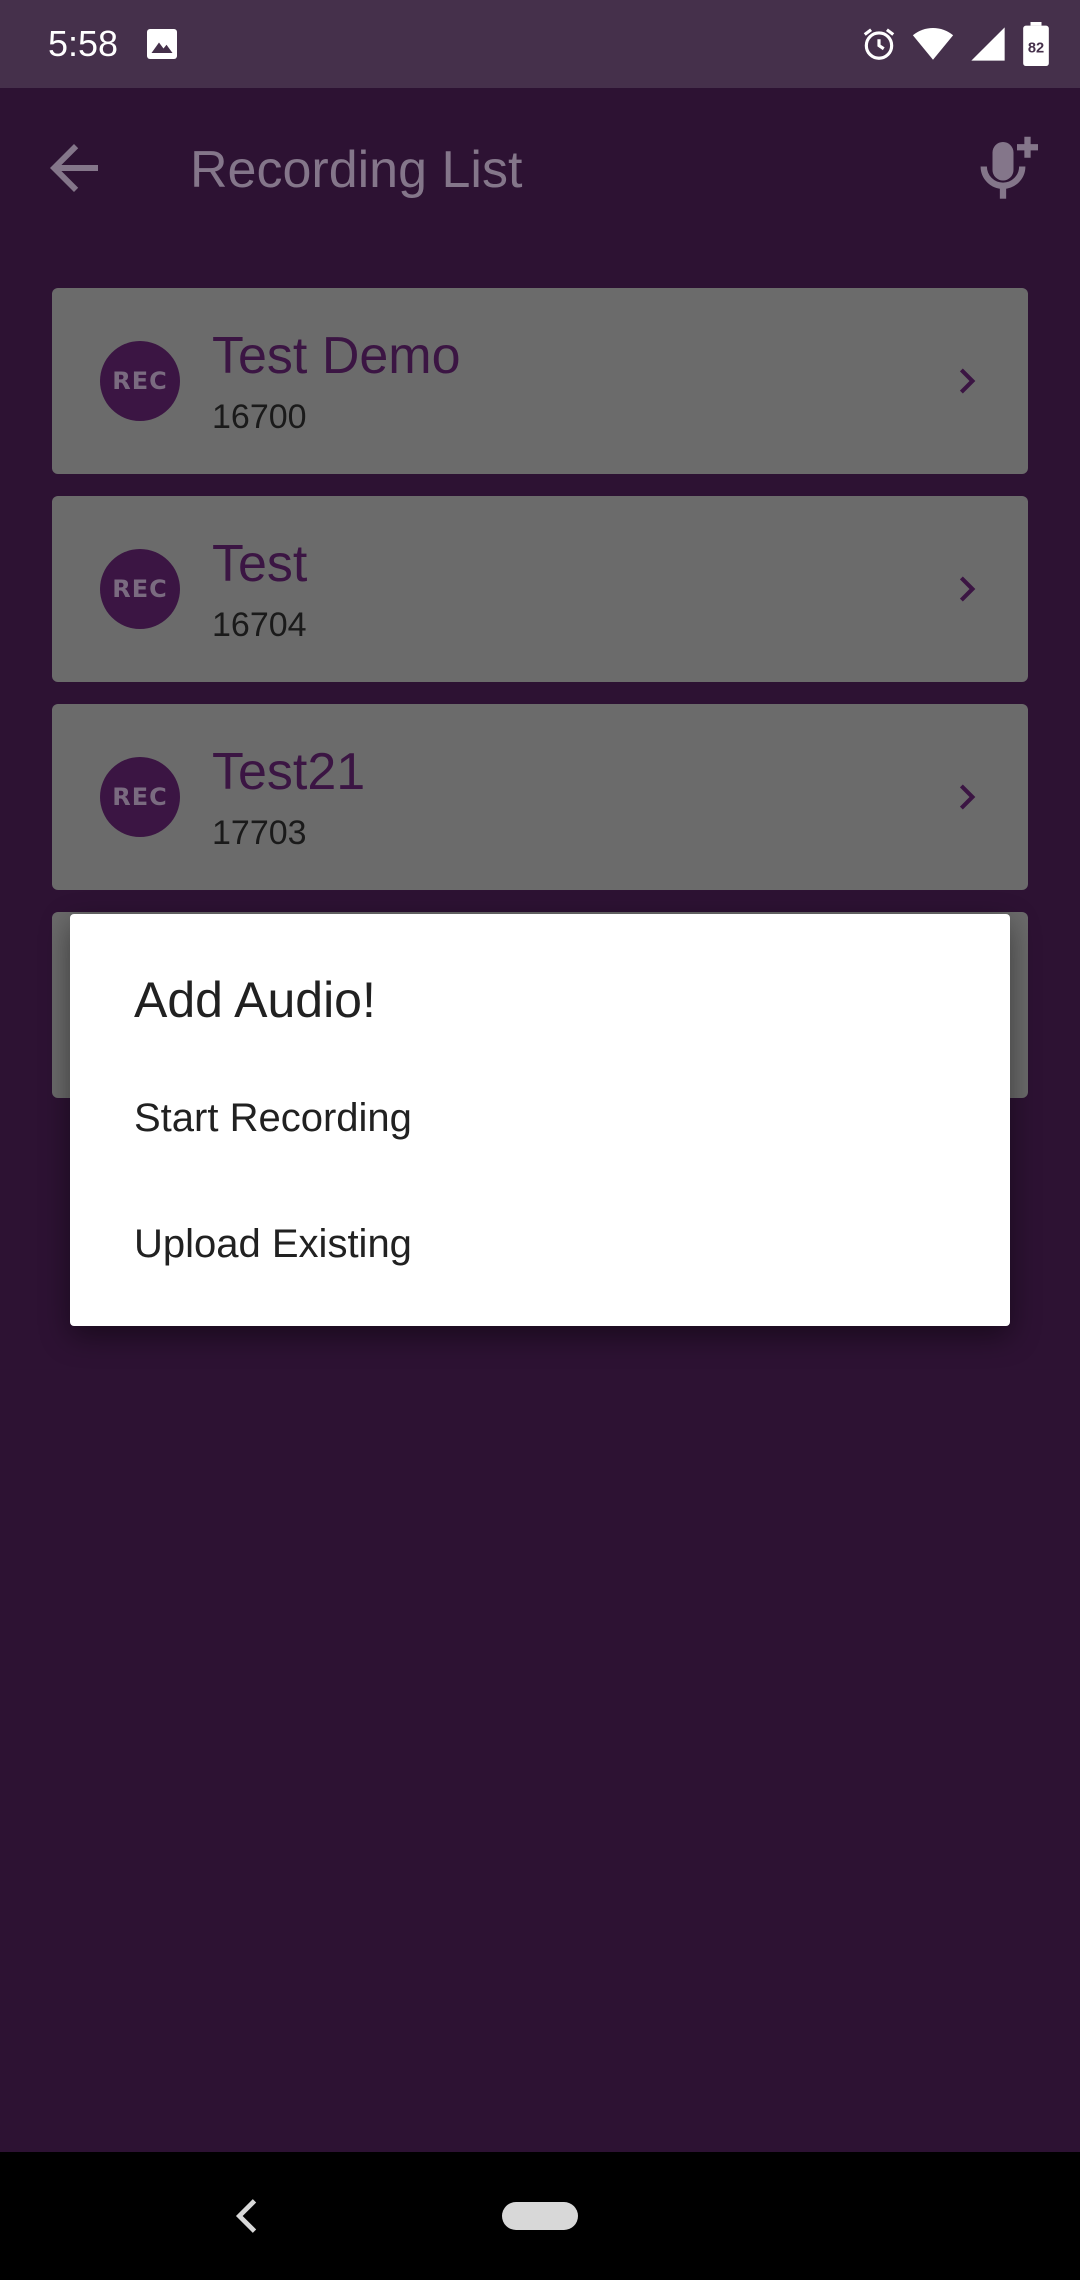 Image resolution: width=1080 pixels, height=2280 pixels. Describe the element at coordinates (248, 2216) in the screenshot. I see `nav-back-icon` at that location.